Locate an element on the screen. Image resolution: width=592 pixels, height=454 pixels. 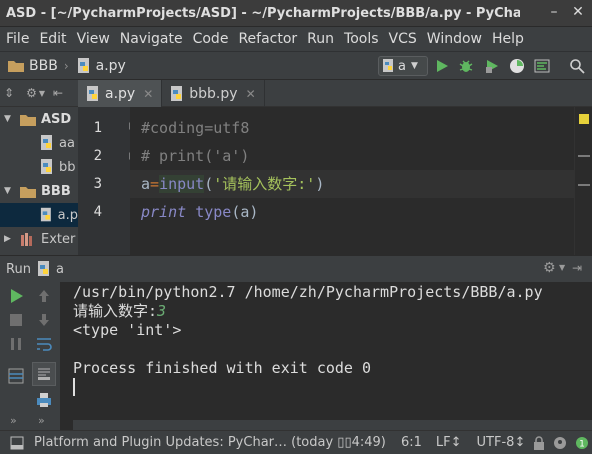
rerun-icon is located at coordinates (16, 296).